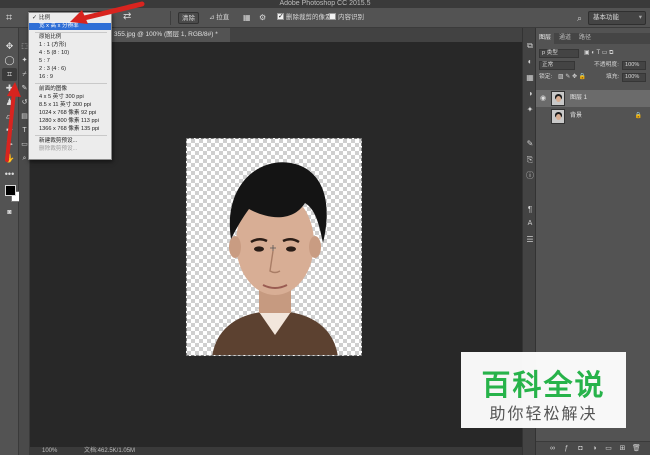 Image resolution: width=650 pixels, height=455 pixels. What do you see at coordinates (557, 65) in the screenshot?
I see `blend-mode-select: 正常` at bounding box center [557, 65].